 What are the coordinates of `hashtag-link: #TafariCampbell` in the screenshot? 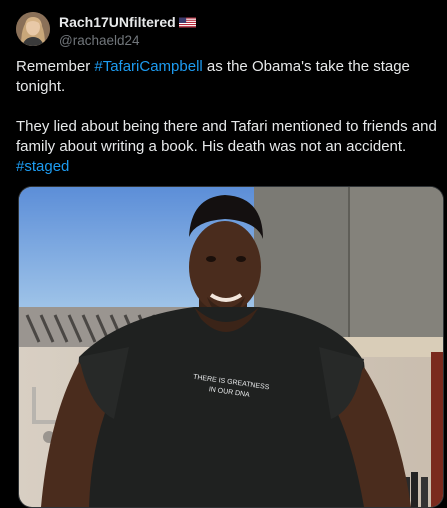 It's located at (148, 66).